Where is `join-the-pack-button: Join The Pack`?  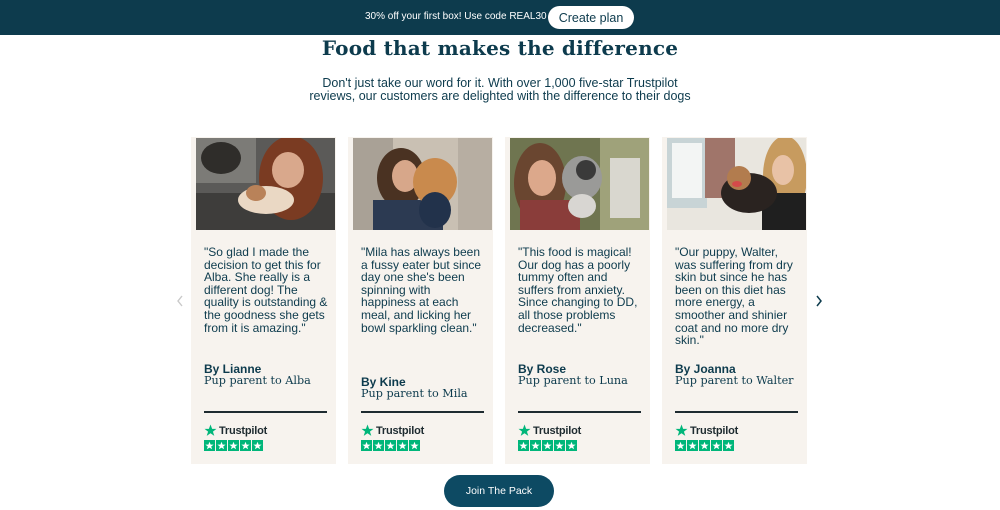 join-the-pack-button: Join The Pack is located at coordinates (499, 491).